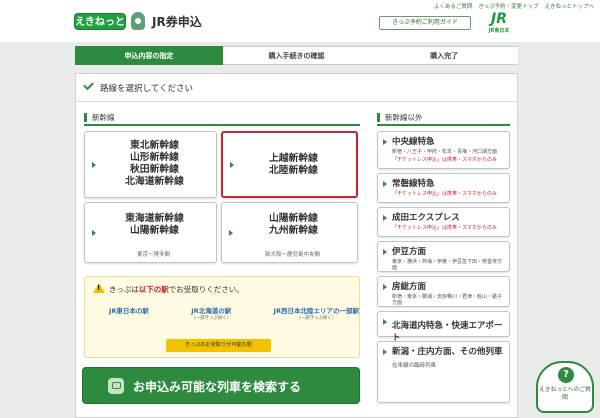 Image resolution: width=600 pixels, height=418 pixels. I want to click on station-jr-east: JR東日本の駅, so click(129, 313).